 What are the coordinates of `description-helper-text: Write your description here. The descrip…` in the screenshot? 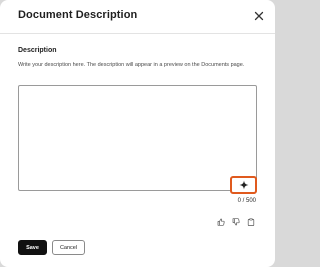 It's located at (131, 65).